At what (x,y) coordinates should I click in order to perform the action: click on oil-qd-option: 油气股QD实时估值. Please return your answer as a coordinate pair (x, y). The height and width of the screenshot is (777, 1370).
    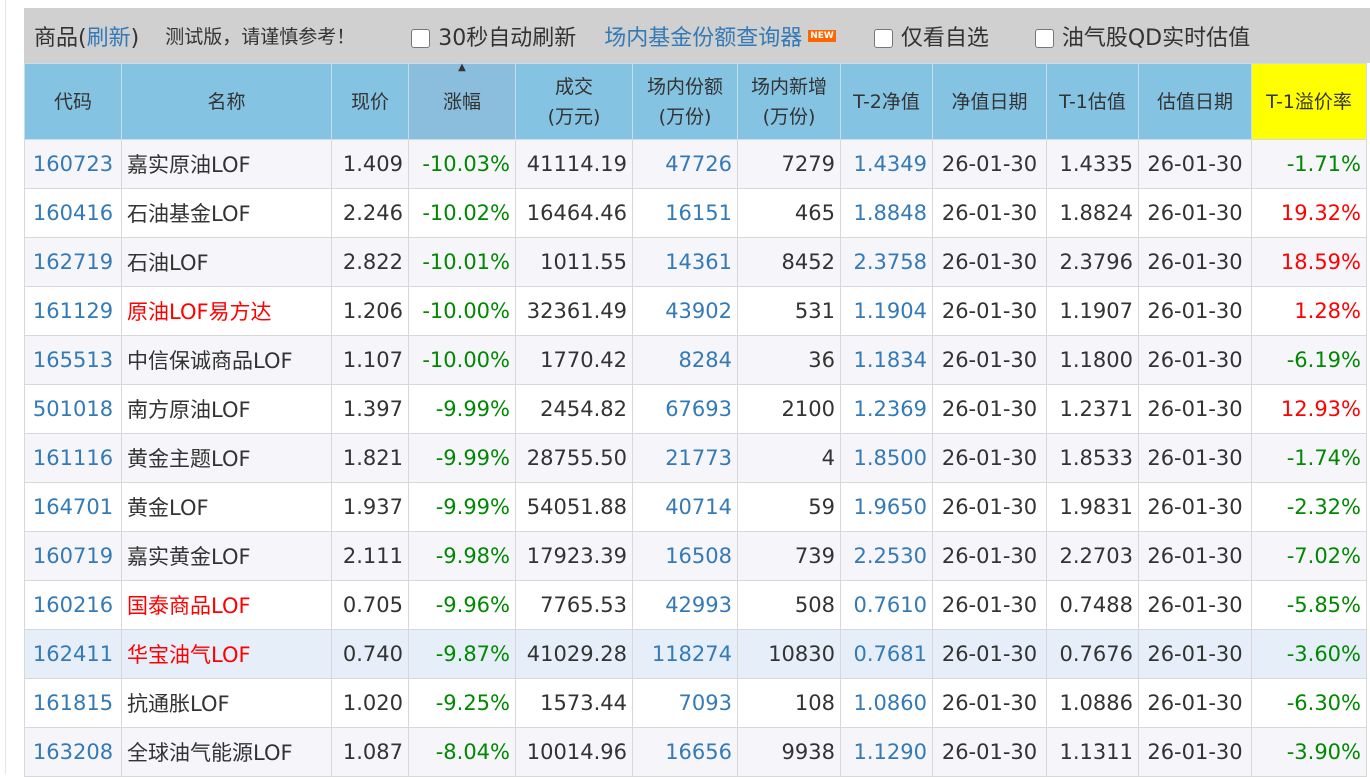
    Looking at the image, I should click on (1142, 36).